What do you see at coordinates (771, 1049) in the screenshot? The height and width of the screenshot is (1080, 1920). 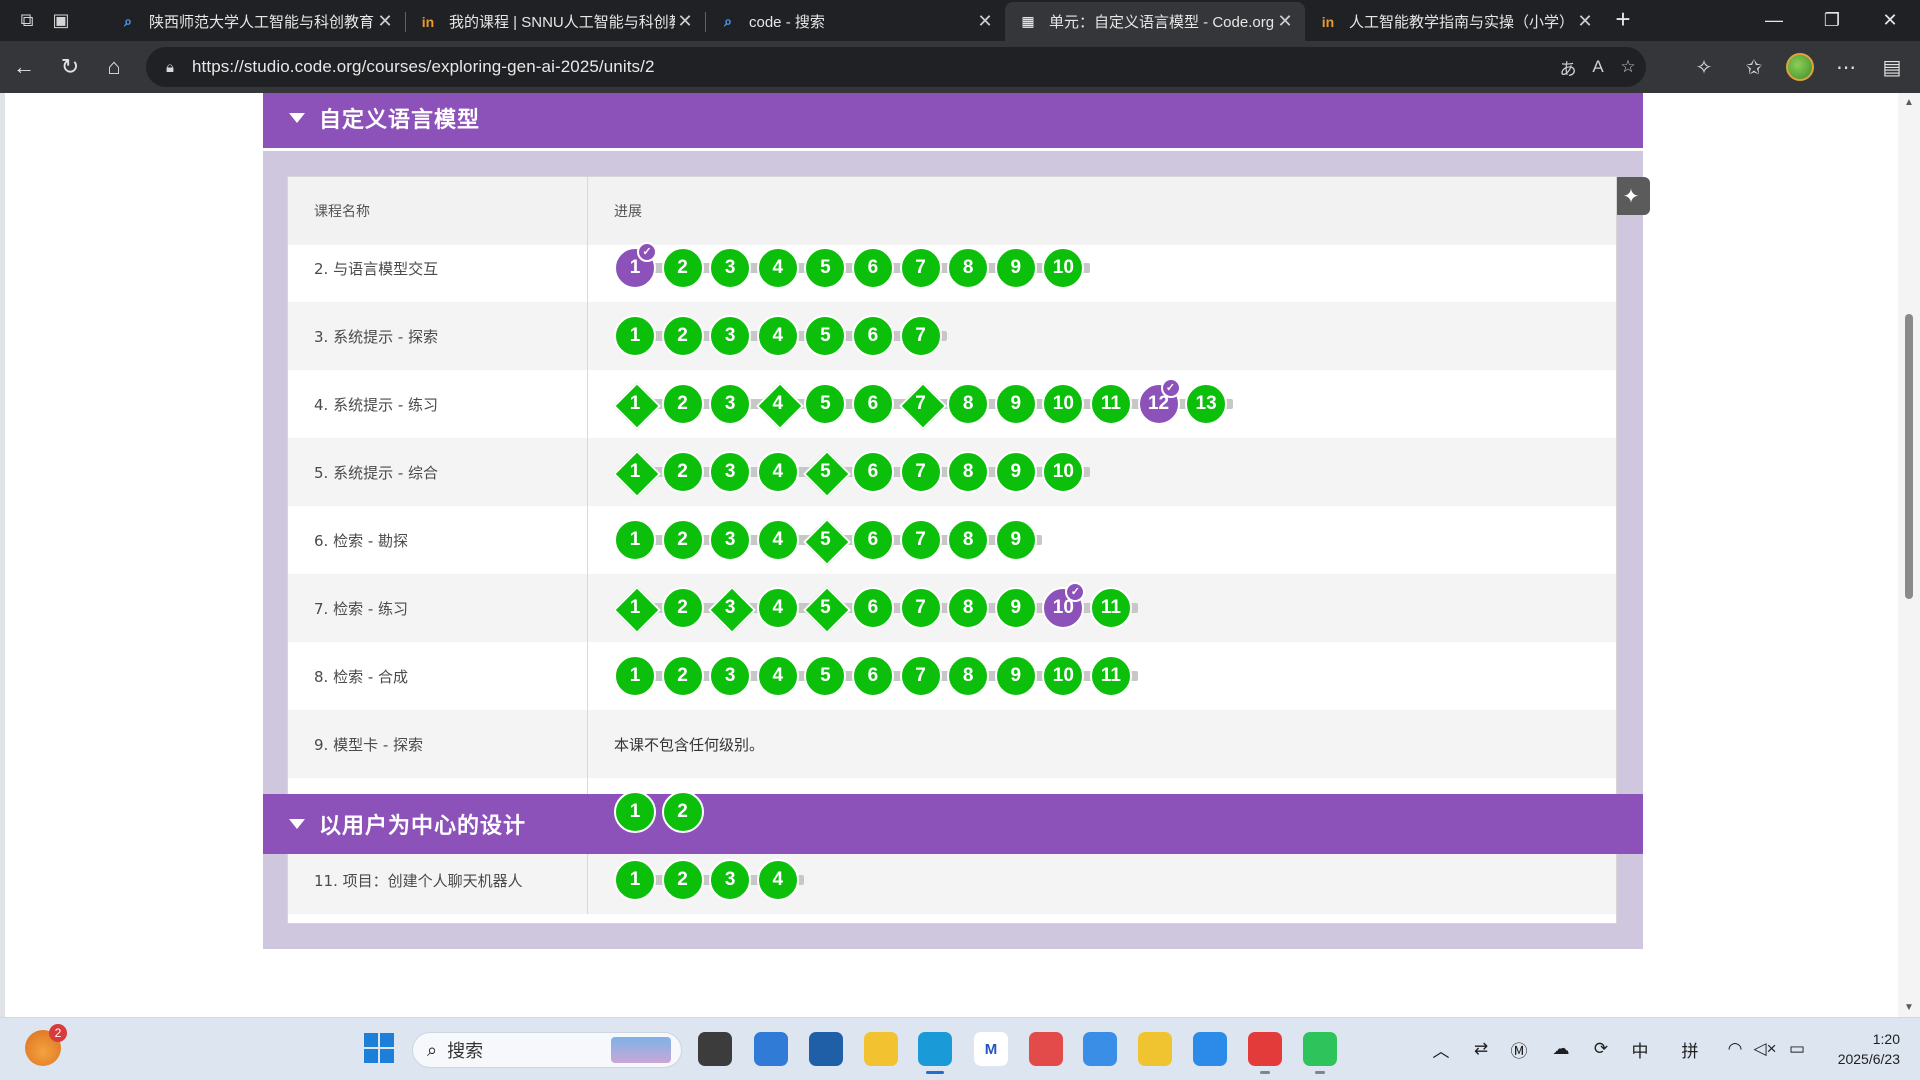 I see `notepad-icon` at bounding box center [771, 1049].